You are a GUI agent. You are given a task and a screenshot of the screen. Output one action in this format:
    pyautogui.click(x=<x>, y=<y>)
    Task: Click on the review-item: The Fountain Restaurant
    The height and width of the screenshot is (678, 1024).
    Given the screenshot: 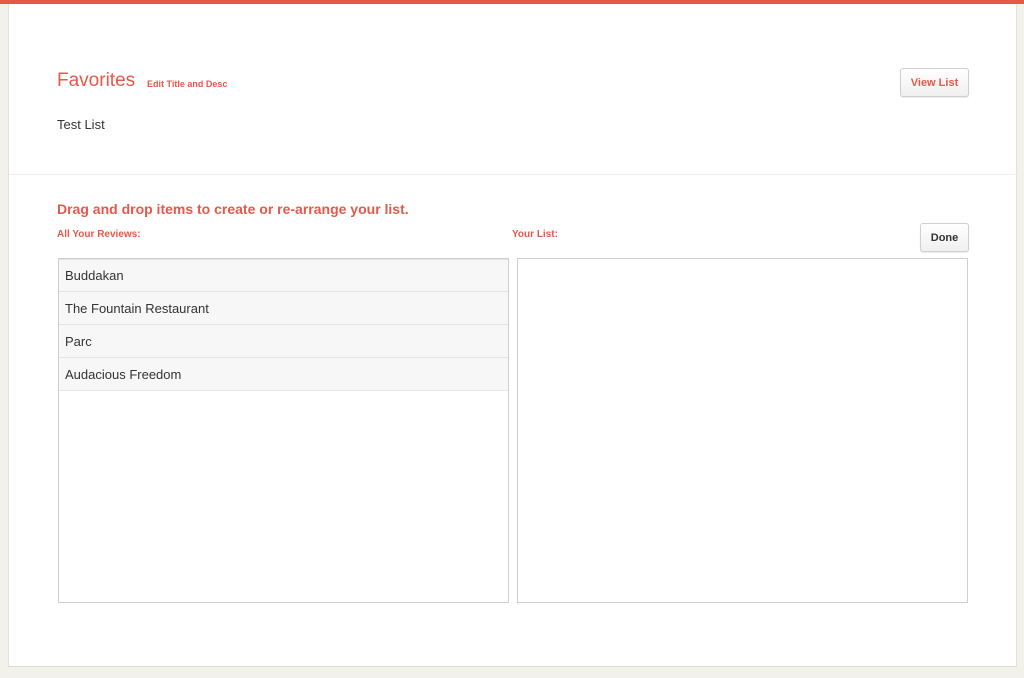 What is the action you would take?
    pyautogui.click(x=283, y=308)
    